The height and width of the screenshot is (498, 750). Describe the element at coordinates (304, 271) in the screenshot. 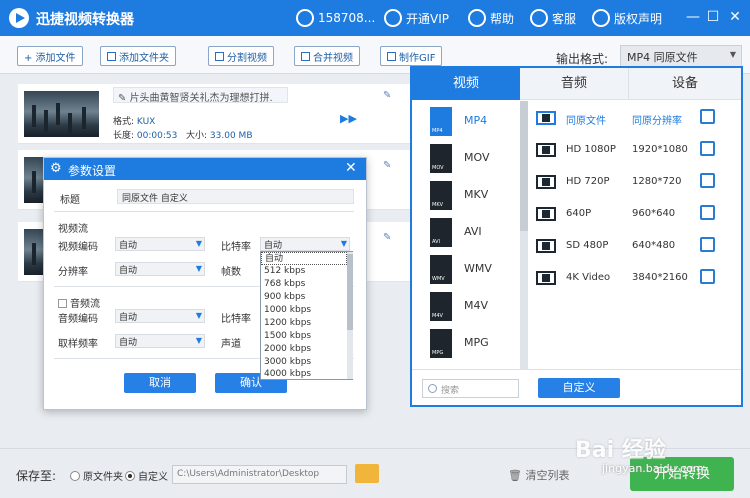

I see `dropdown-option: 512 kbps` at that location.